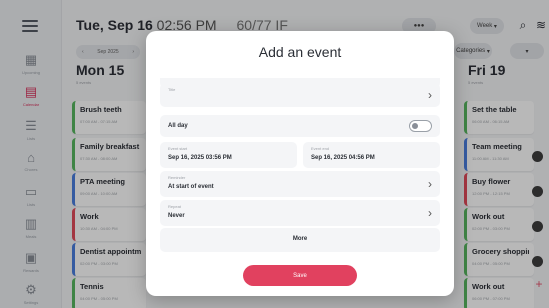 This screenshot has width=549, height=308. What do you see at coordinates (320, 148) in the screenshot?
I see `end-label: Event end` at bounding box center [320, 148].